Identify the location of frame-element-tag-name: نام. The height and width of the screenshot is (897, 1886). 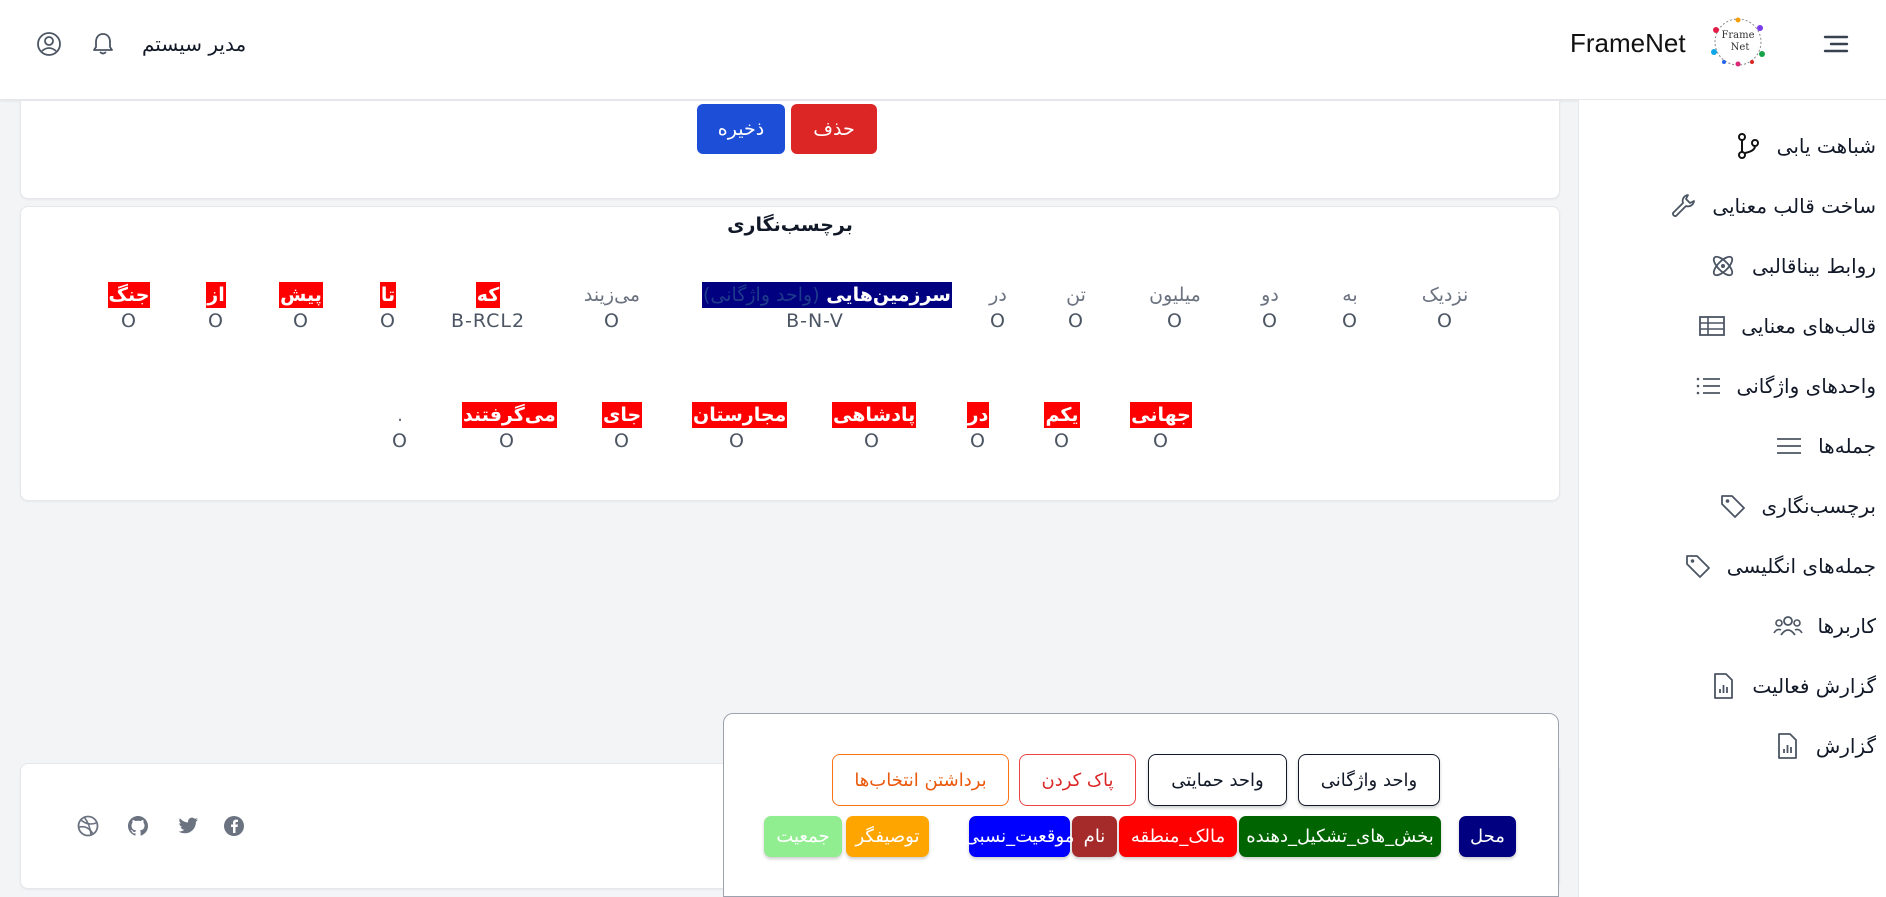
(1094, 836).